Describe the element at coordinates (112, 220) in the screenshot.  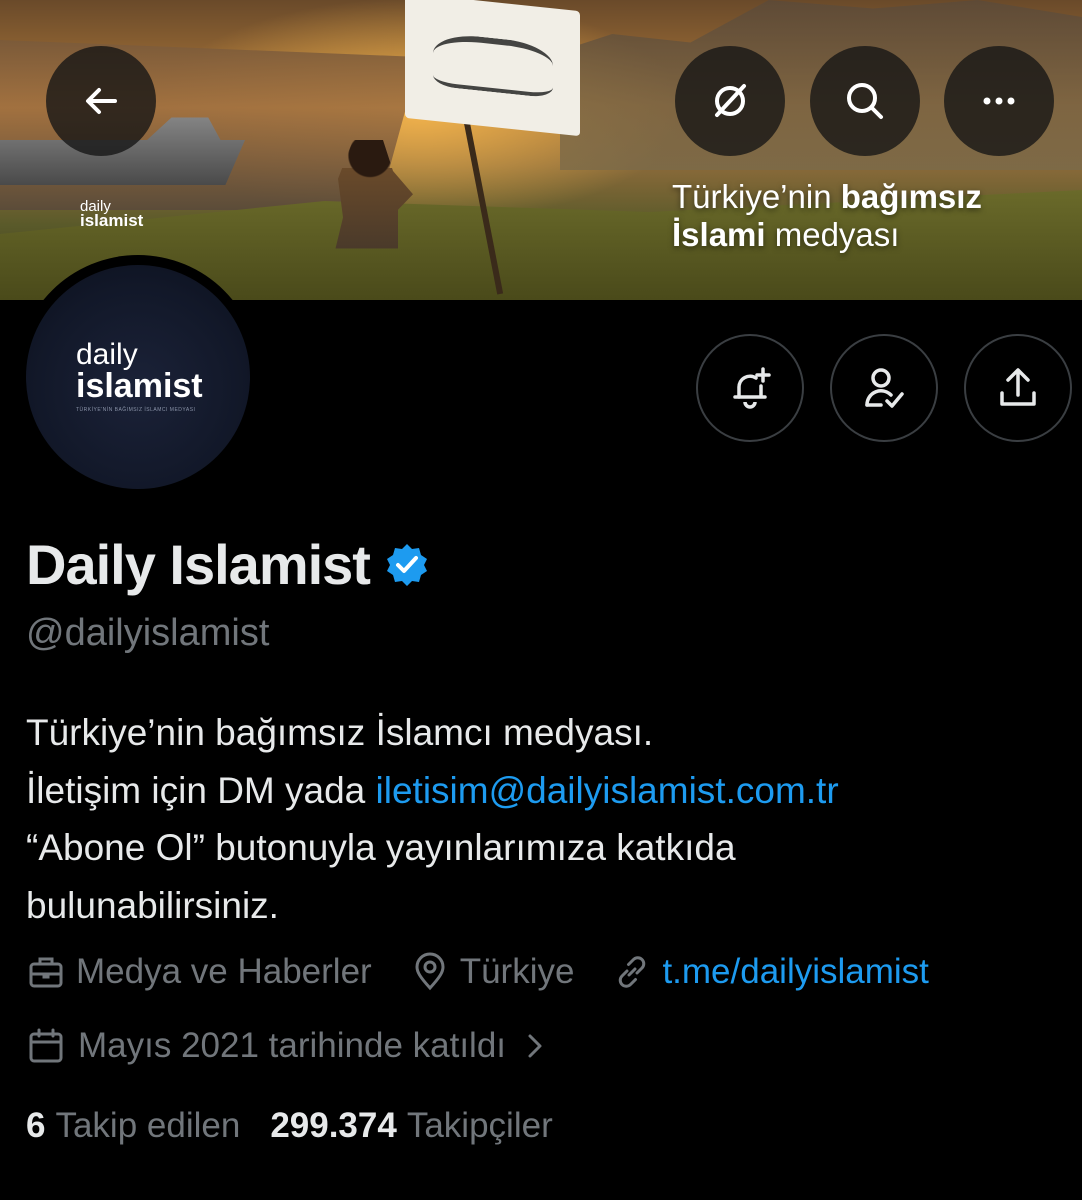
I see `banner-logo-line2: islamist` at that location.